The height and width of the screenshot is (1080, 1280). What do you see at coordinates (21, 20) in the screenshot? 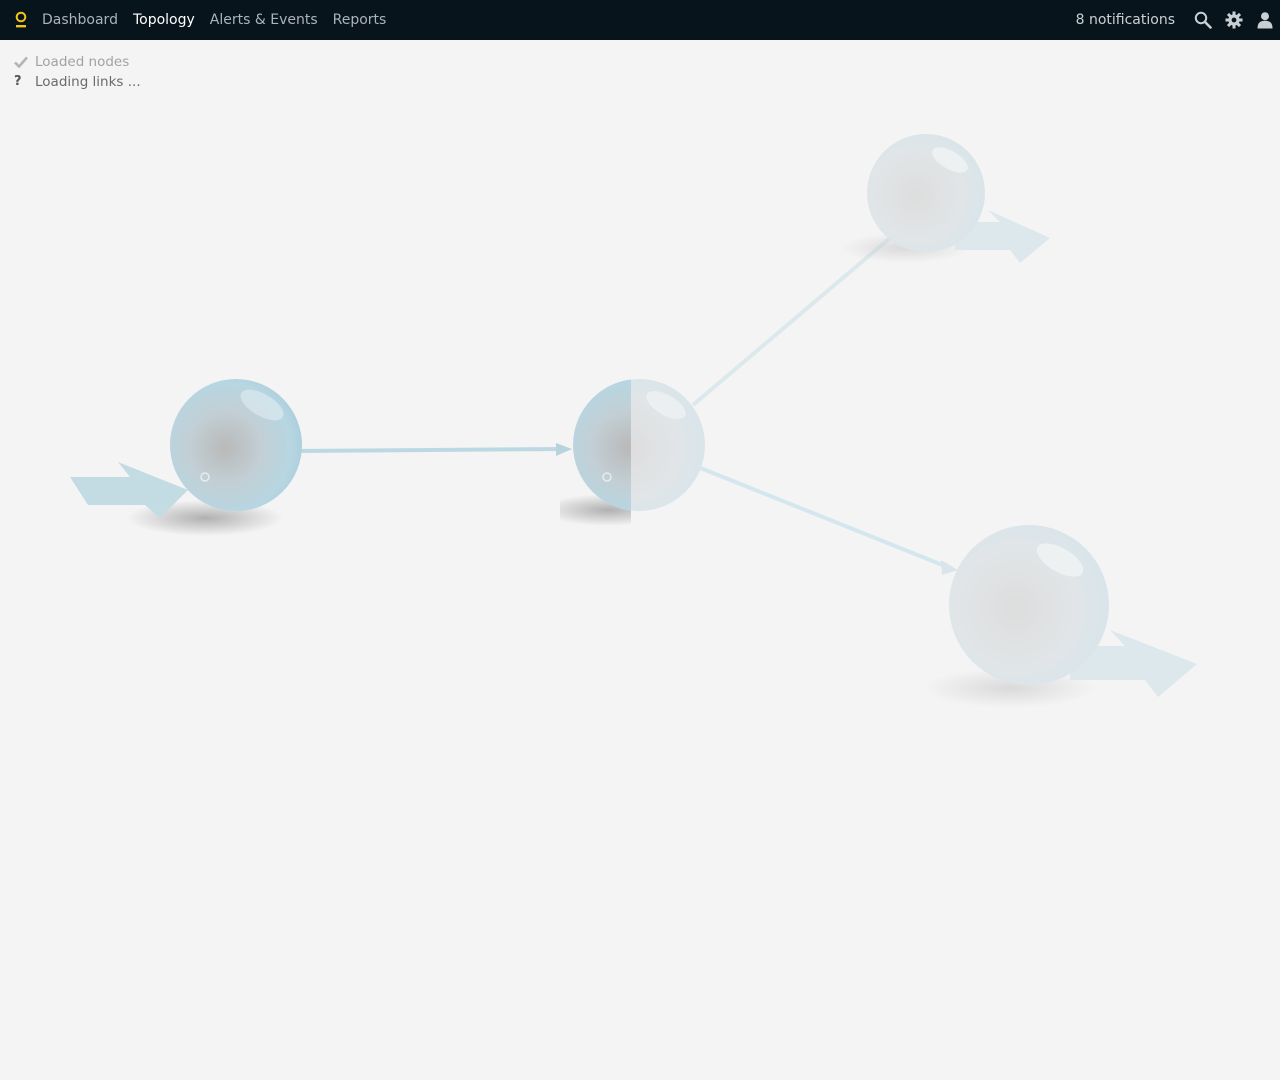
I see `logo-icon` at bounding box center [21, 20].